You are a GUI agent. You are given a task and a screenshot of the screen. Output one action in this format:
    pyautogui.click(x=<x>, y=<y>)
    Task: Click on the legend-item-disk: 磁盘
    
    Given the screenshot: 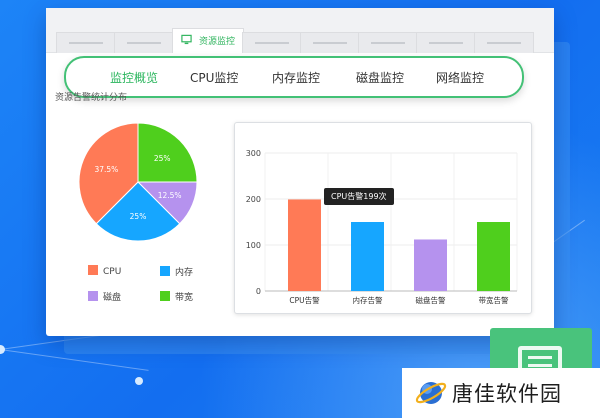 What is the action you would take?
    pyautogui.click(x=104, y=296)
    